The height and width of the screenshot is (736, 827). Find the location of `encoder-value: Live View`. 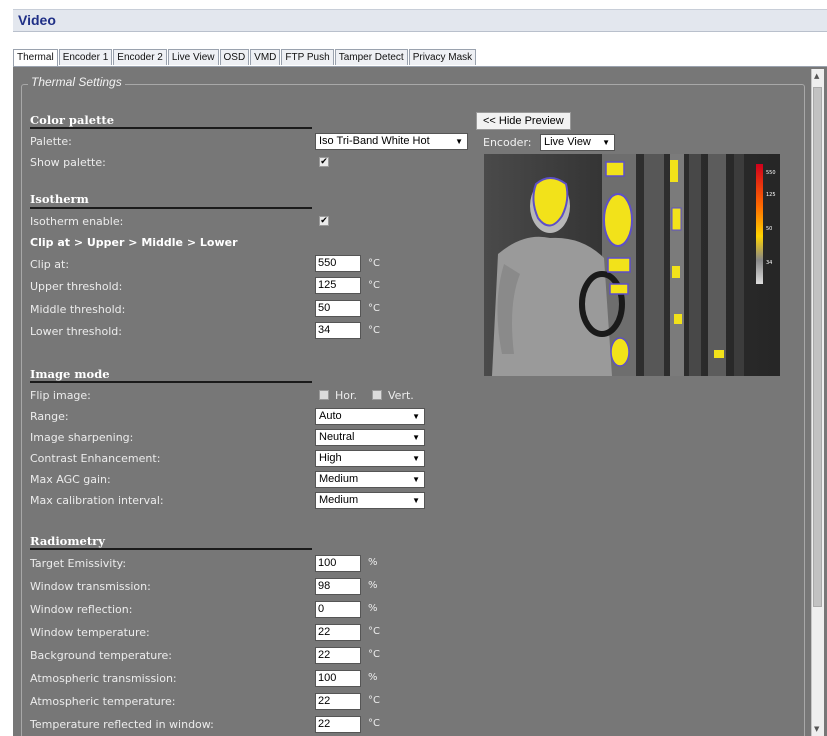

encoder-value: Live View is located at coordinates (567, 142).